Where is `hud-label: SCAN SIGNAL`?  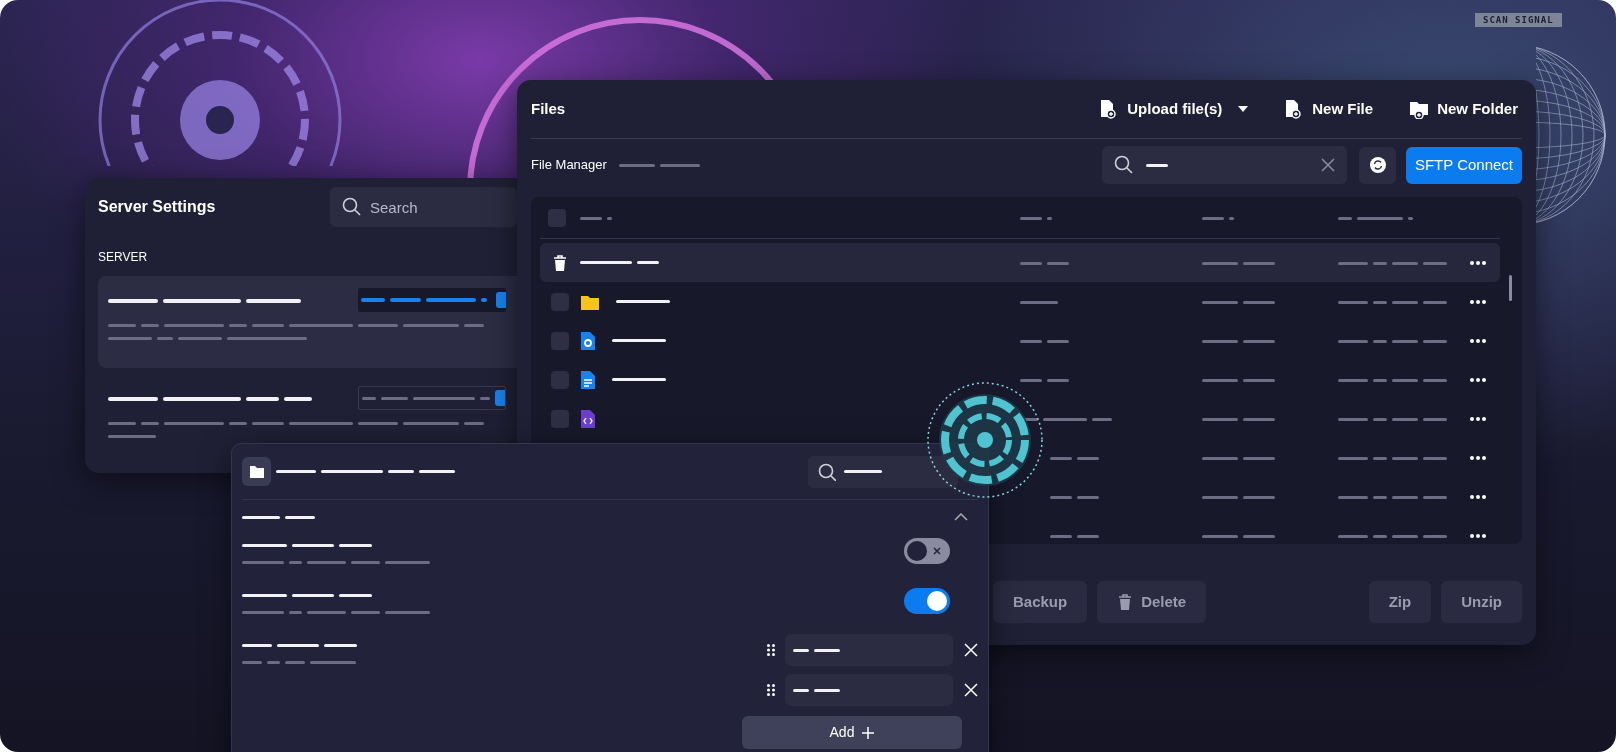 hud-label: SCAN SIGNAL is located at coordinates (1518, 20).